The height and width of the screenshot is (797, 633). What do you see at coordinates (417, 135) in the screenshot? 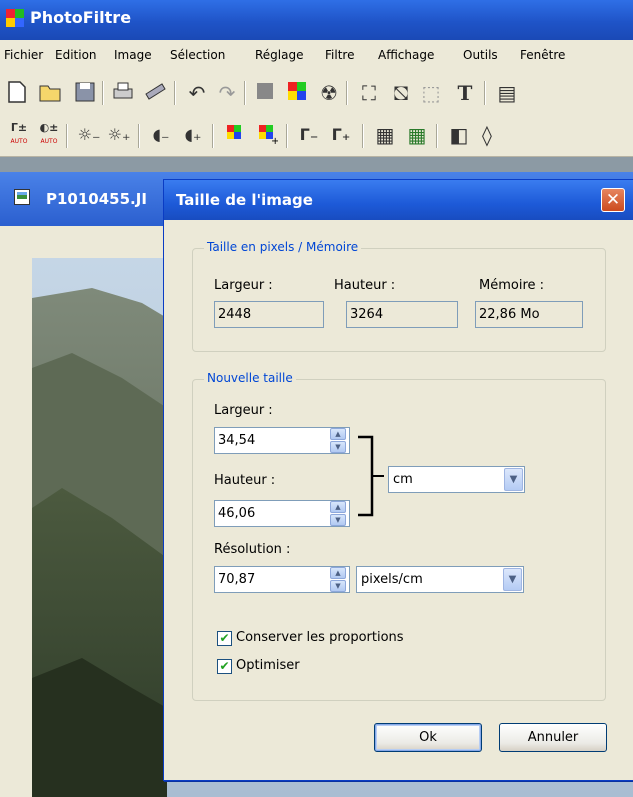
I see `grid-color-icon: ▦` at bounding box center [417, 135].